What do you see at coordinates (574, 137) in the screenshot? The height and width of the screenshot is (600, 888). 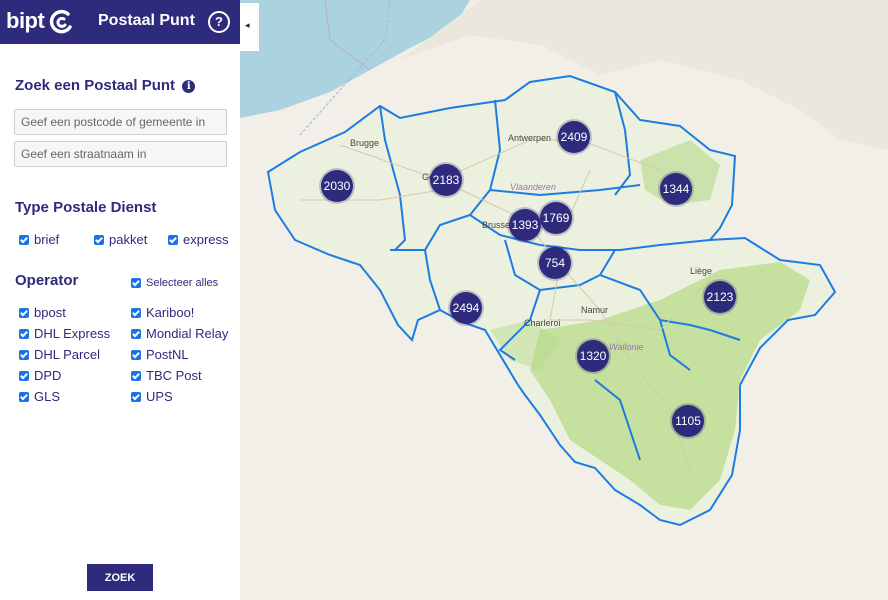 I see `cluster-marker: 2409` at bounding box center [574, 137].